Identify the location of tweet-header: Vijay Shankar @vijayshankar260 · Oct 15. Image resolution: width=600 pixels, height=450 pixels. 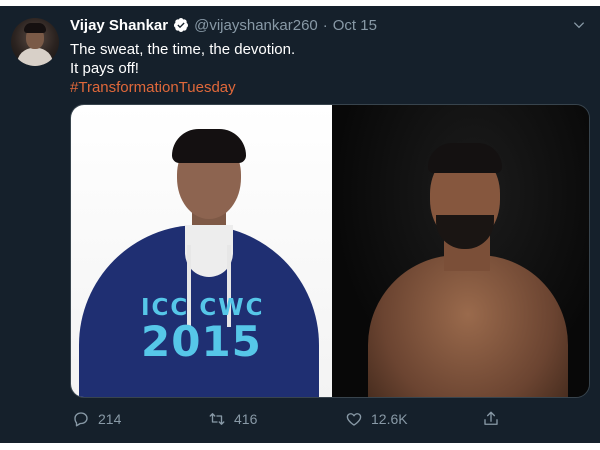
(223, 25).